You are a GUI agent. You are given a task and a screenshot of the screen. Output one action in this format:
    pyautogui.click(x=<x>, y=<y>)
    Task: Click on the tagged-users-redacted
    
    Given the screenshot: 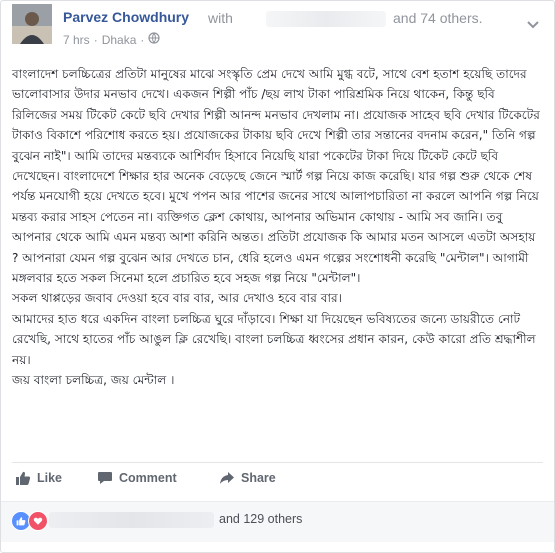 What is the action you would take?
    pyautogui.click(x=326, y=19)
    